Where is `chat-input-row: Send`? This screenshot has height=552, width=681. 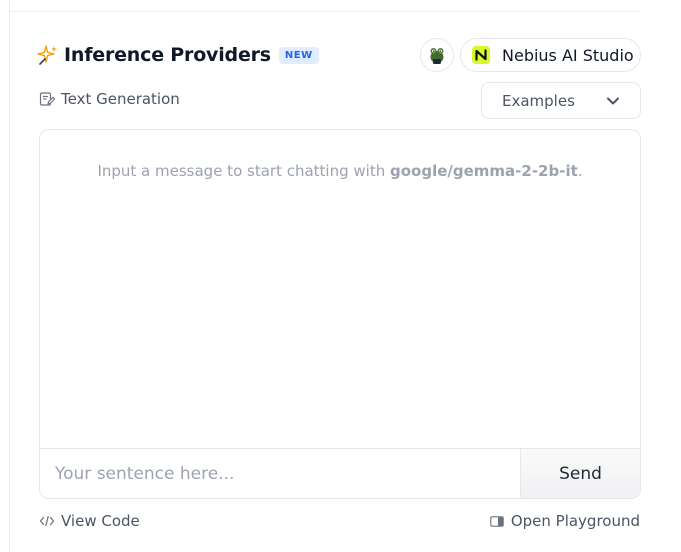
chat-input-row: Send is located at coordinates (340, 473).